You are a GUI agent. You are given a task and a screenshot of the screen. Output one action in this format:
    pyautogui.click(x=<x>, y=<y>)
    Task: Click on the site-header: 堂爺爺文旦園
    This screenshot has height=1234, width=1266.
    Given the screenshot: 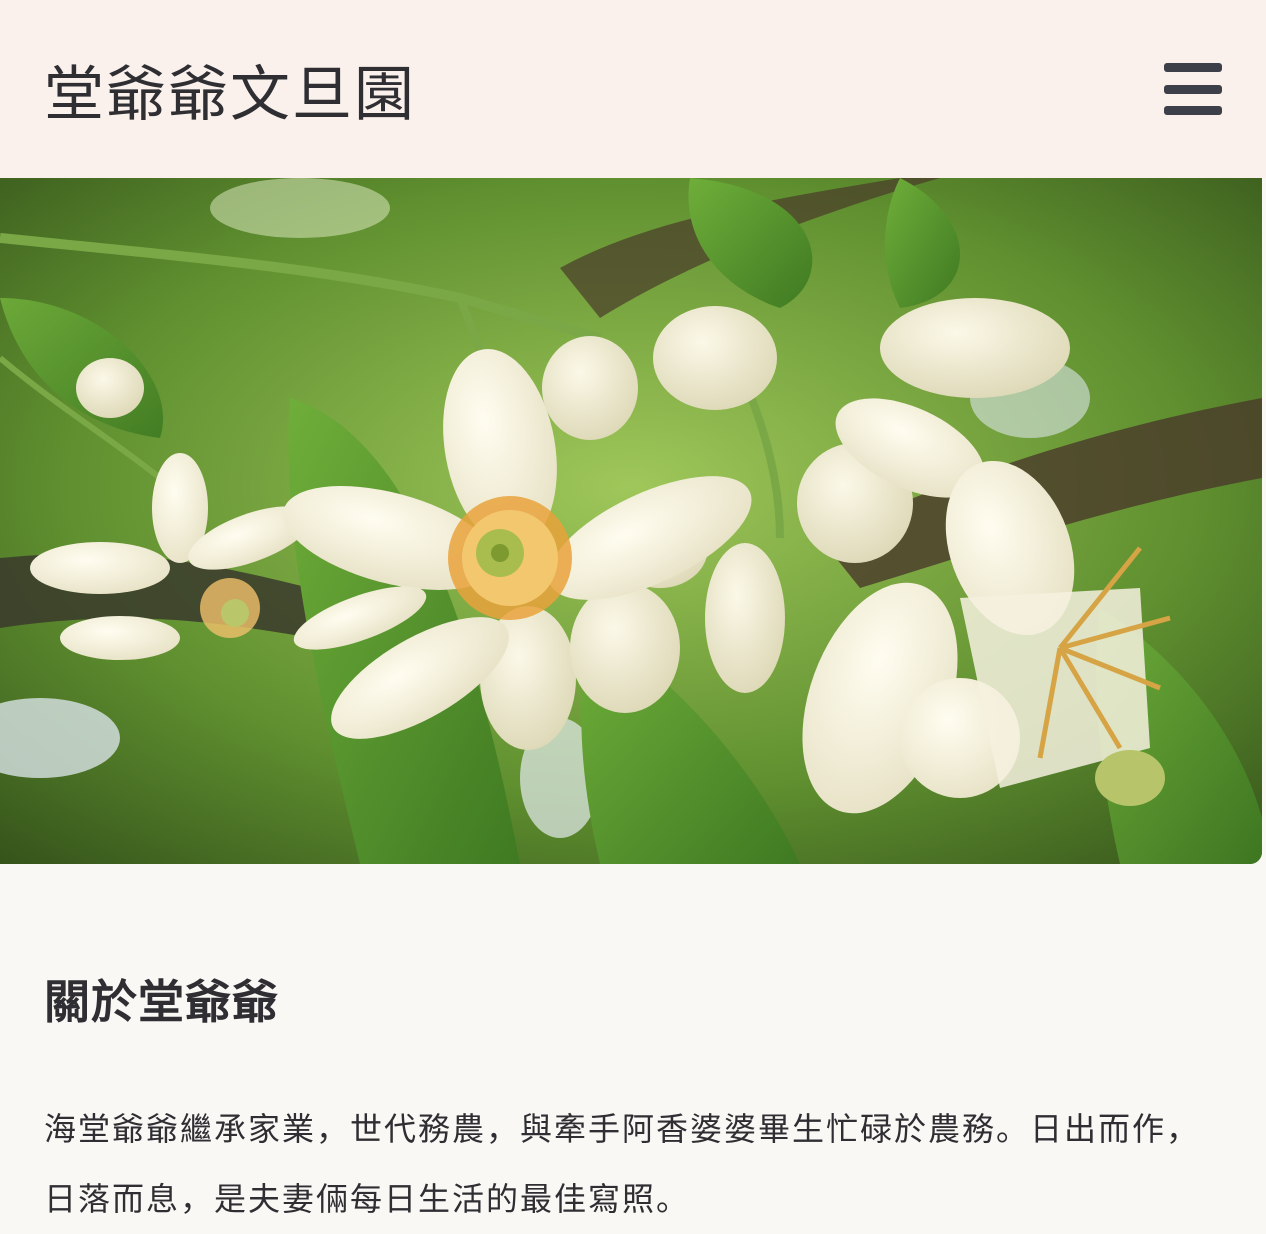 What is the action you would take?
    pyautogui.click(x=633, y=89)
    